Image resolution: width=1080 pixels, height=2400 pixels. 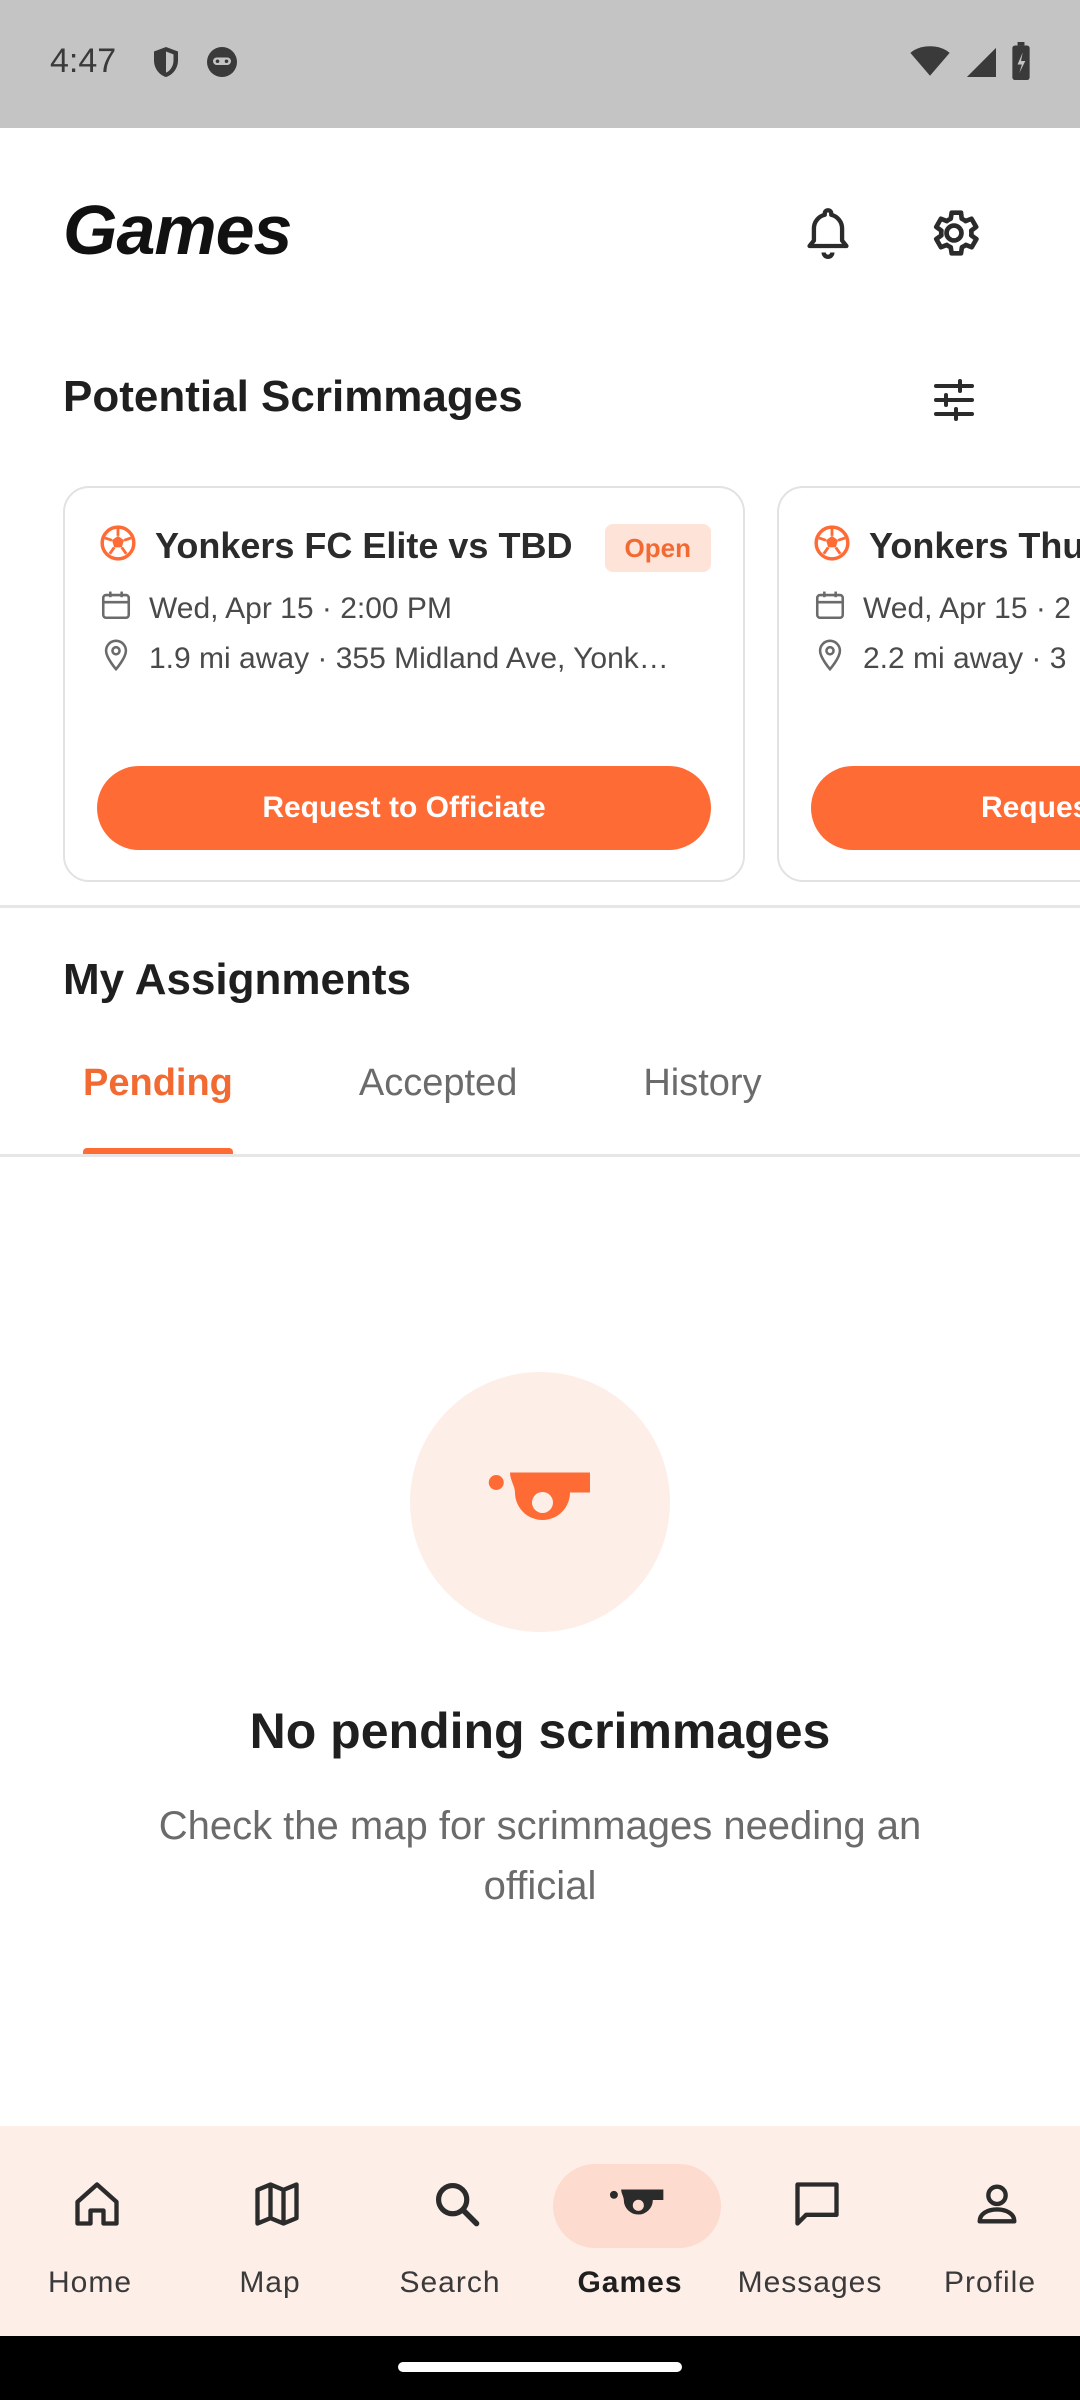 What do you see at coordinates (364, 545) in the screenshot?
I see `card-title: Yonkers FC Elite vs TBD` at bounding box center [364, 545].